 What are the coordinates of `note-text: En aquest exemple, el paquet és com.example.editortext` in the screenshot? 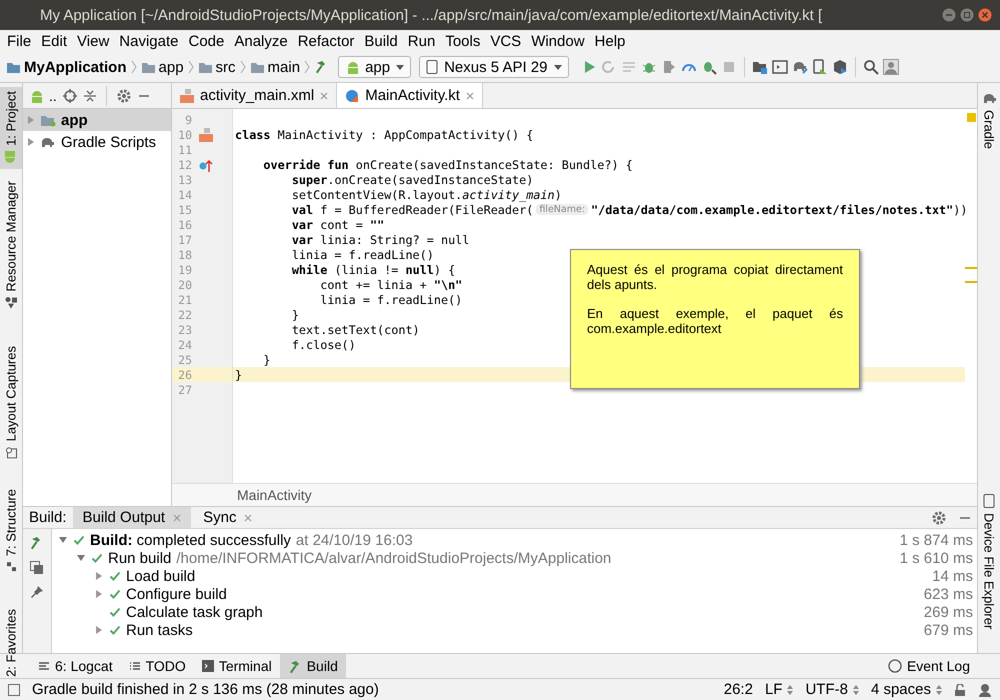 It's located at (715, 321).